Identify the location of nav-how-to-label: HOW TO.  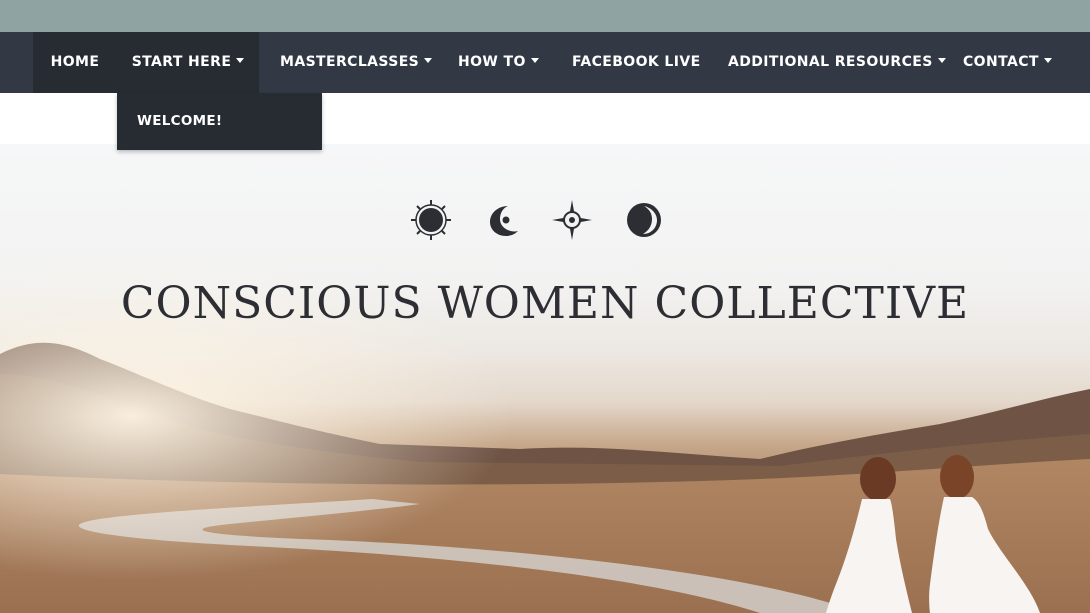
(492, 62).